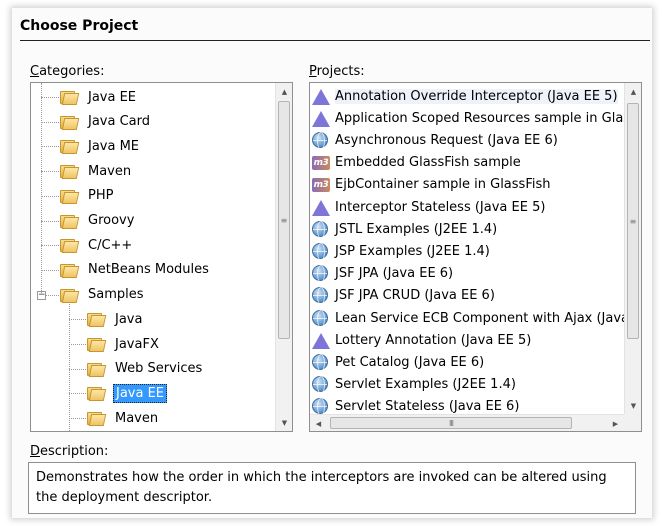  I want to click on project-list-item: m3 Embedded GlassFish sample, so click(416, 163).